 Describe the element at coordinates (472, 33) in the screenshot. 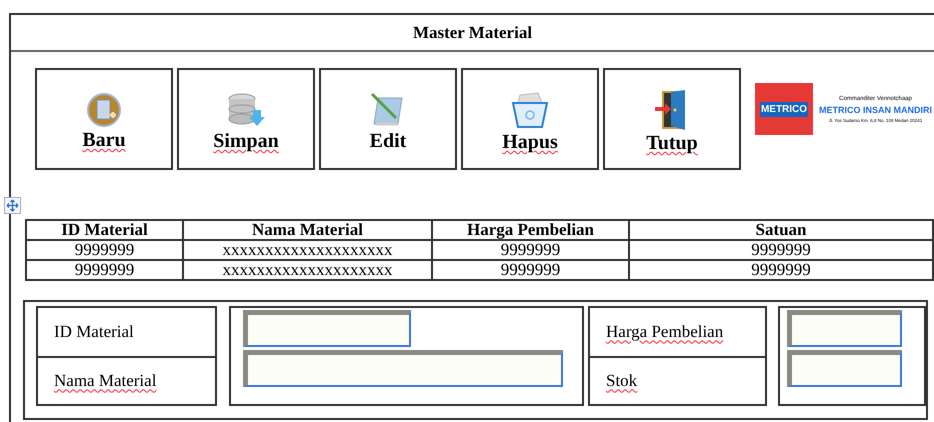

I see `page-title: Master Material` at that location.